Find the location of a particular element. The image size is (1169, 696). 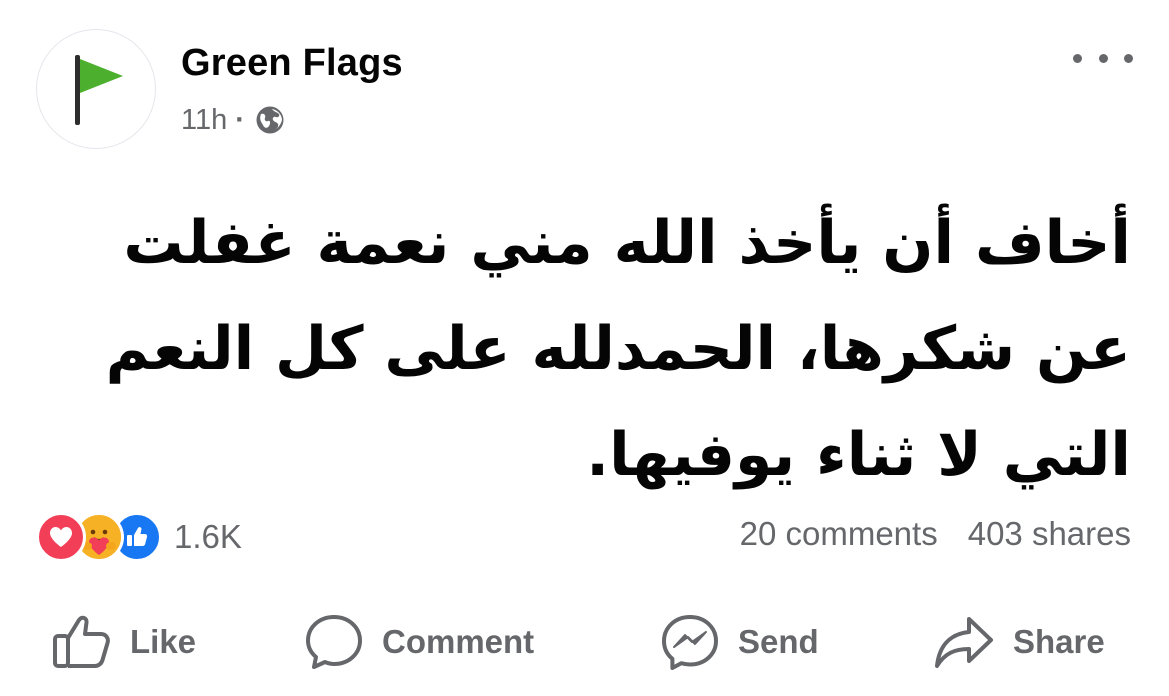

comment-button: Comment is located at coordinates (419, 642).